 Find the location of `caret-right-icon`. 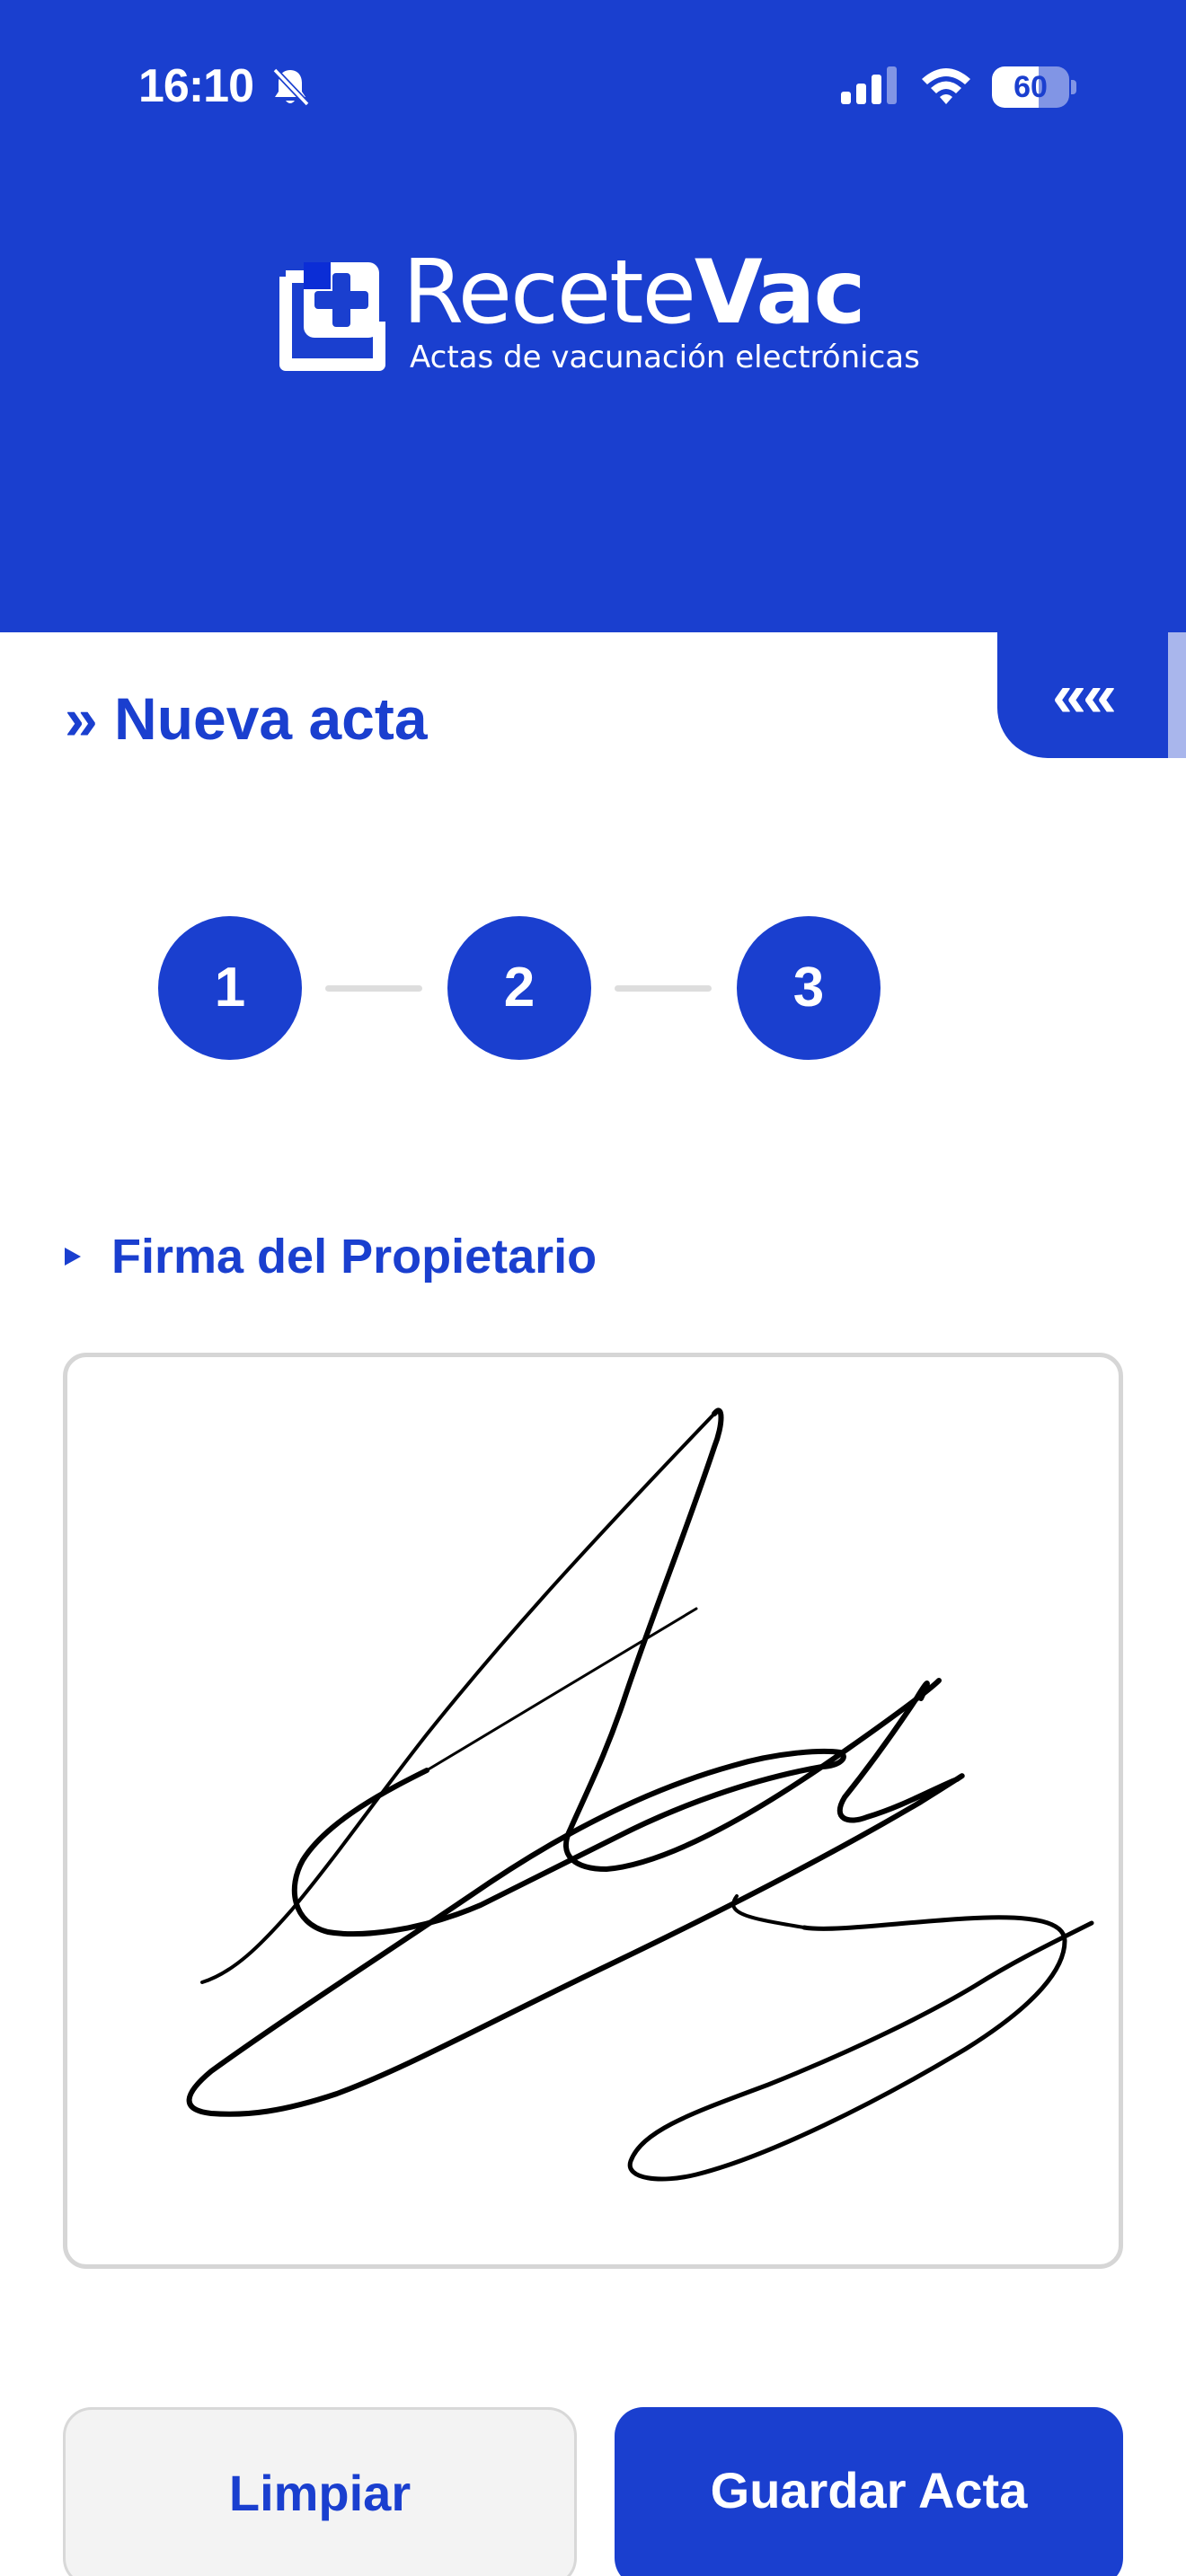

caret-right-icon is located at coordinates (73, 1256).